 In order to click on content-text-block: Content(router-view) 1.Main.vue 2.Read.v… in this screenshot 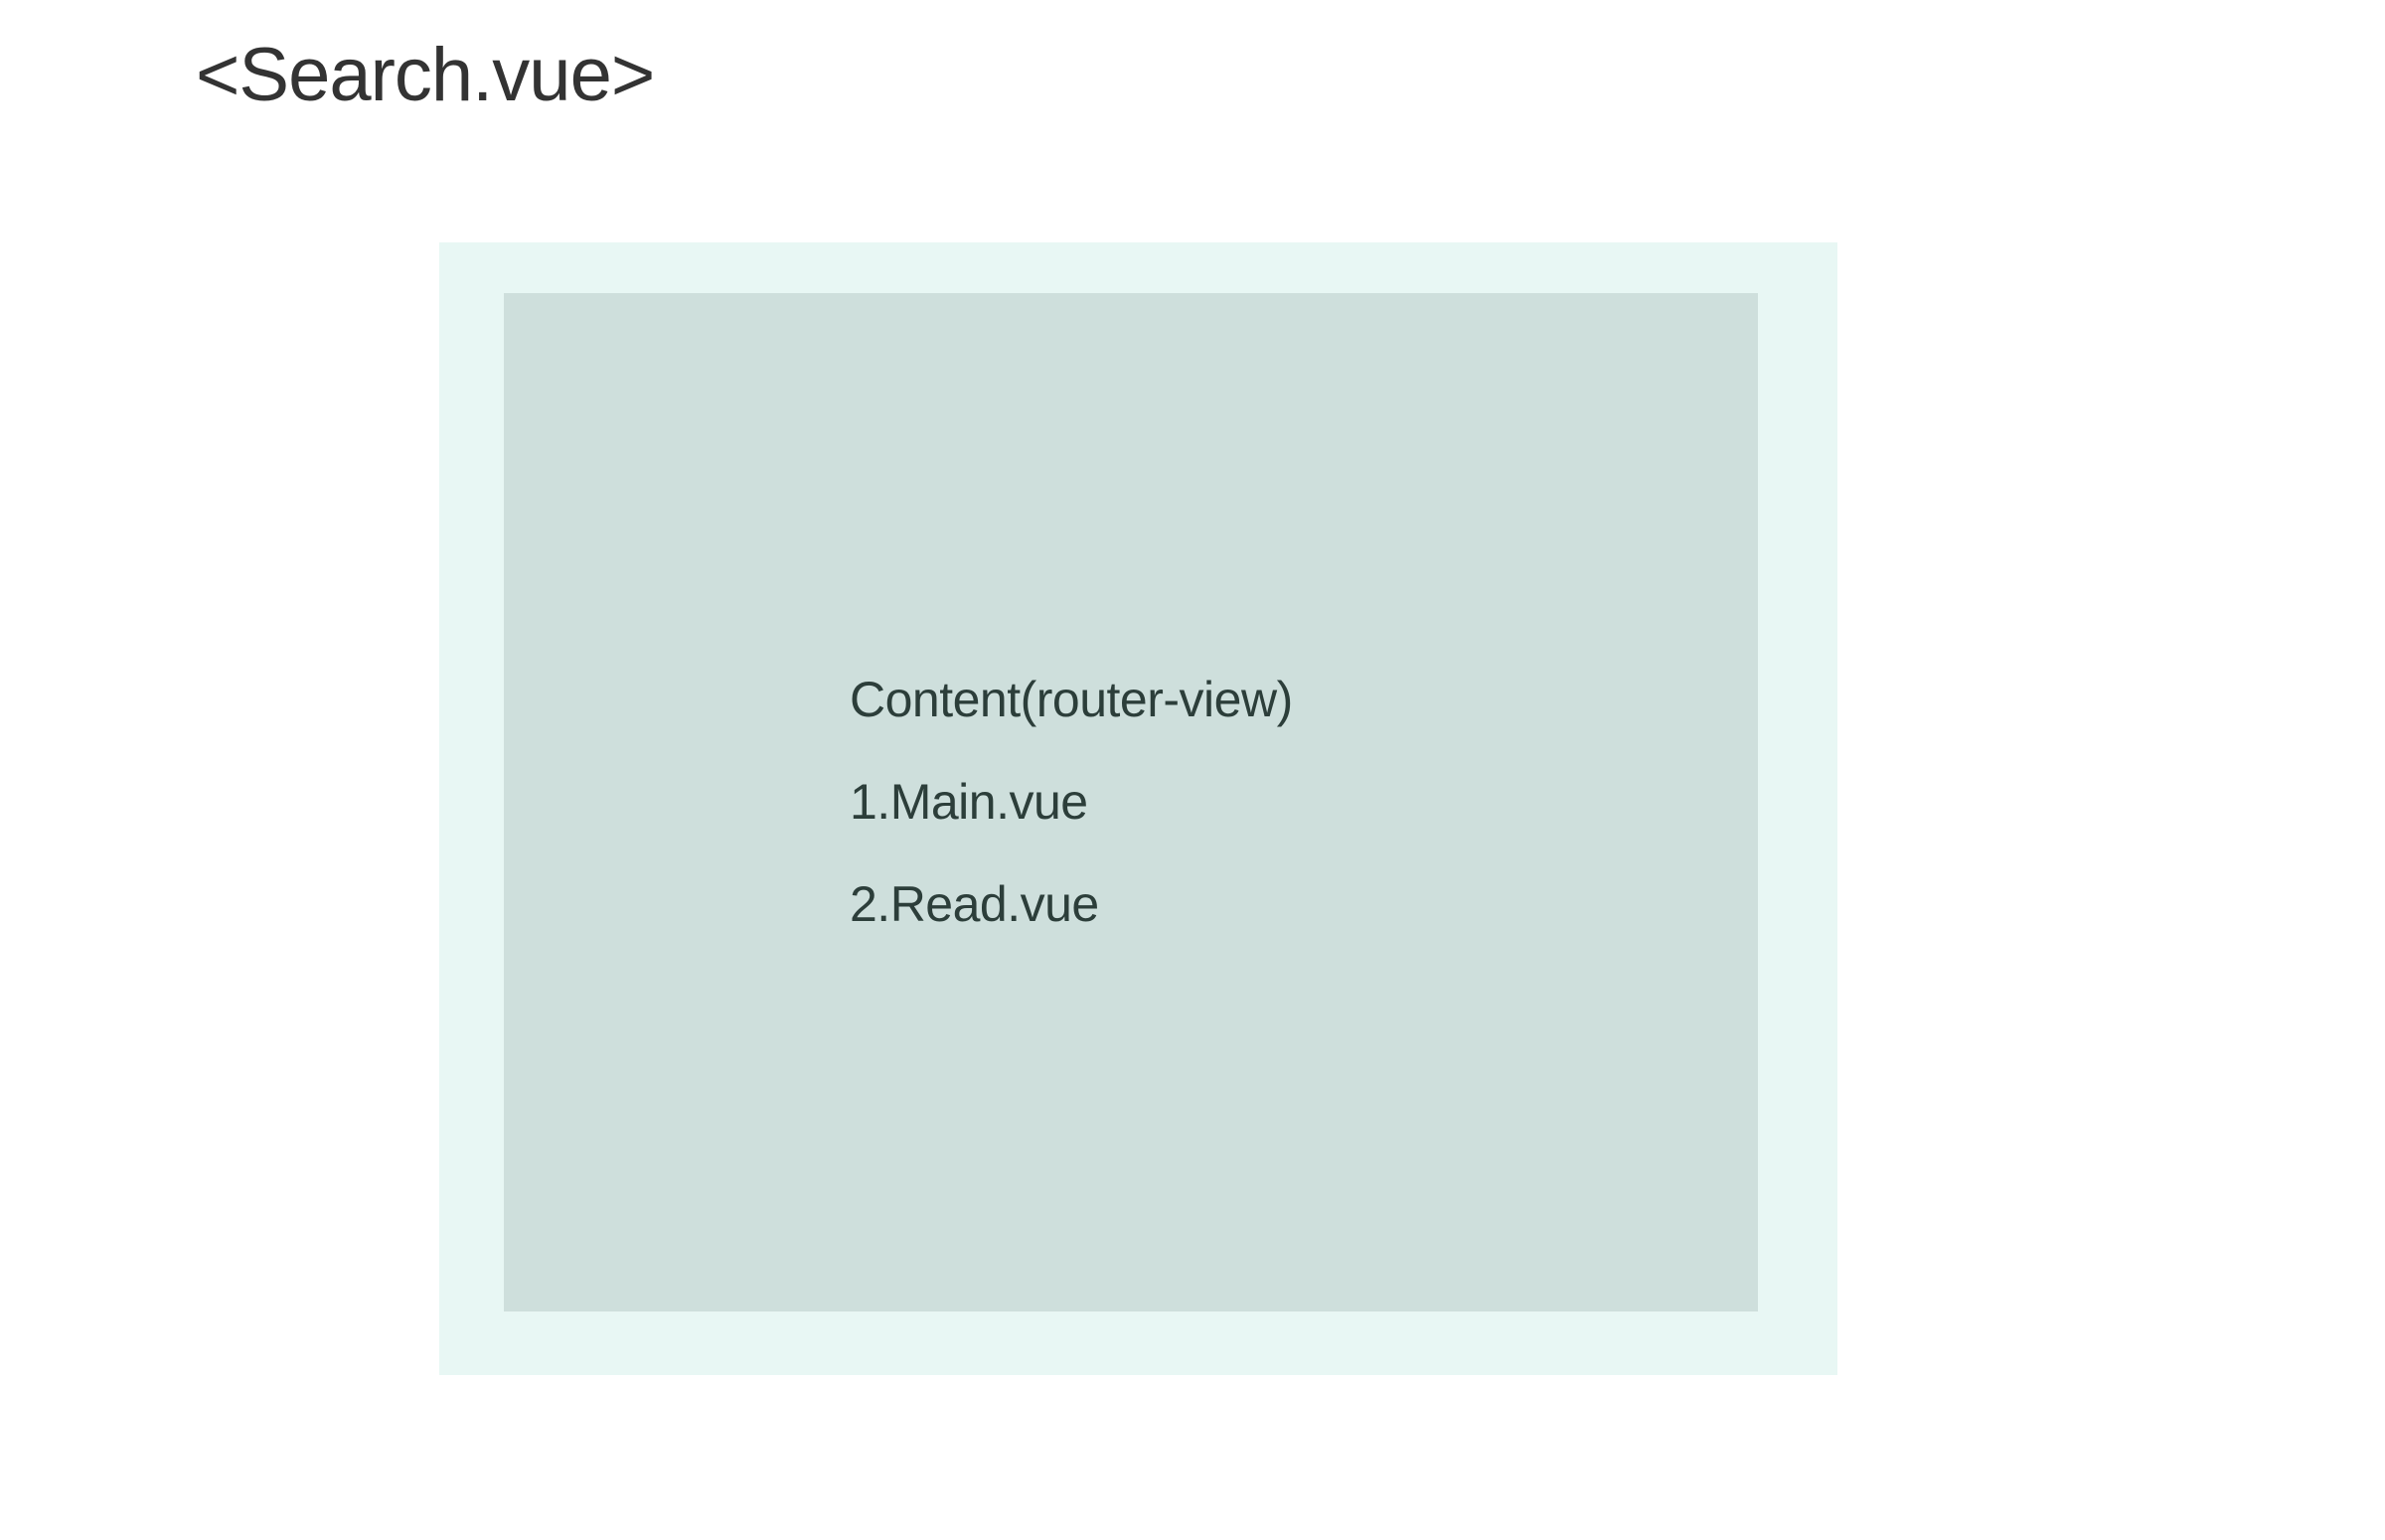, I will do `click(1071, 817)`.